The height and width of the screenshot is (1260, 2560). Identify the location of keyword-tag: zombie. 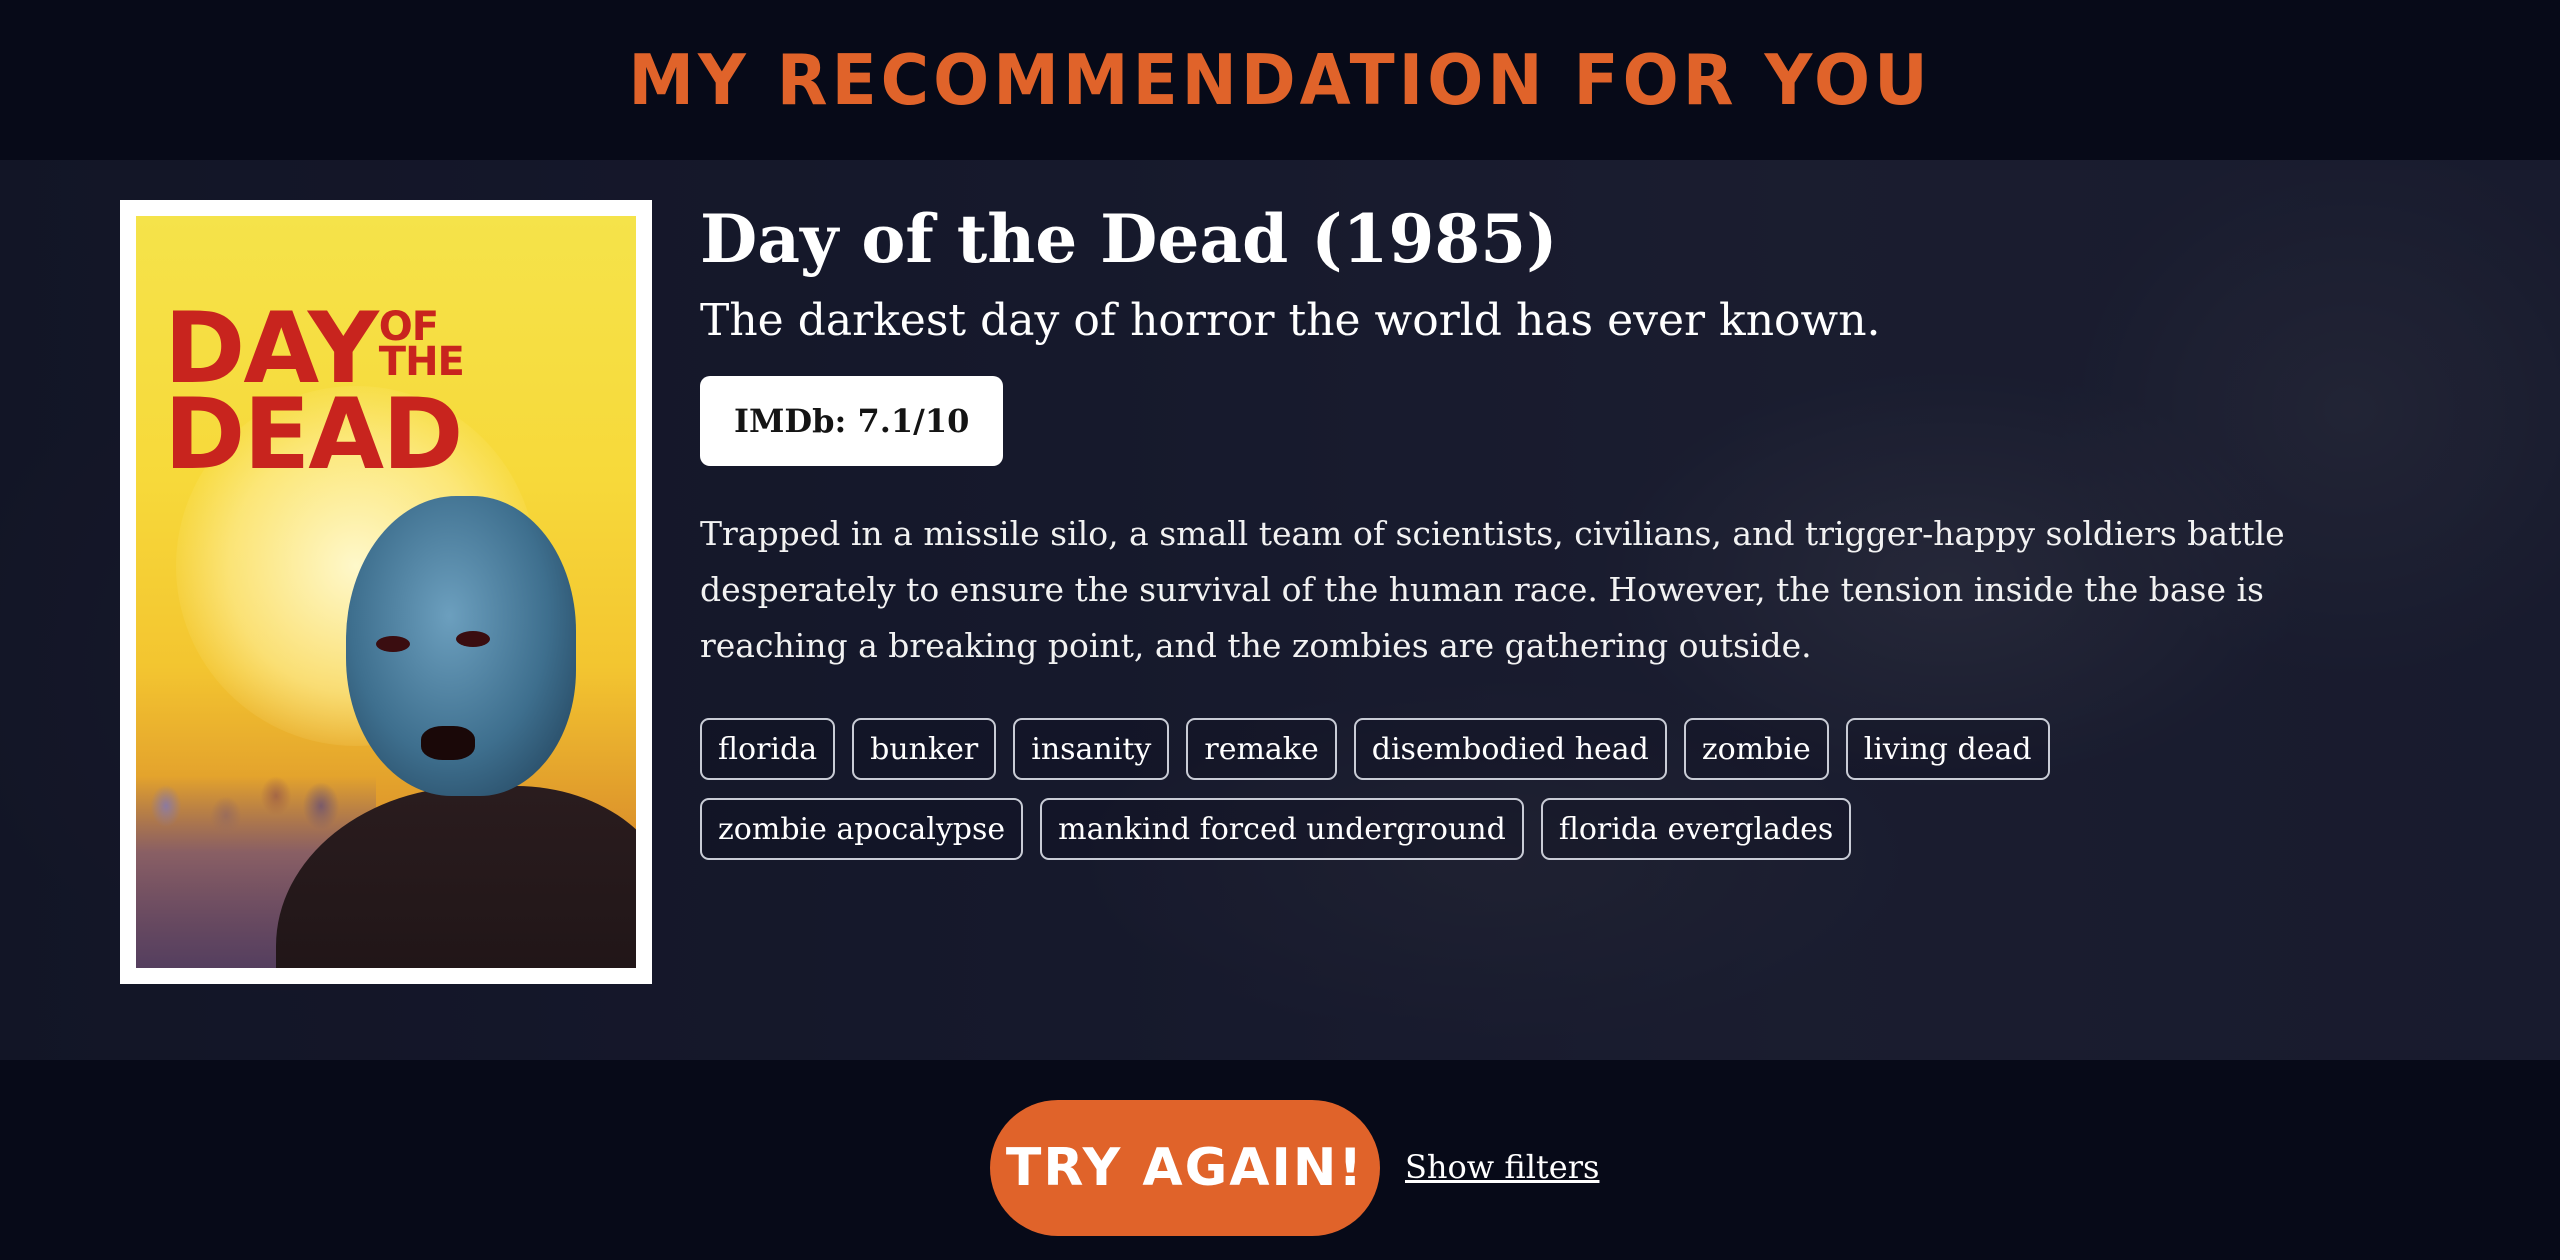
(1756, 749).